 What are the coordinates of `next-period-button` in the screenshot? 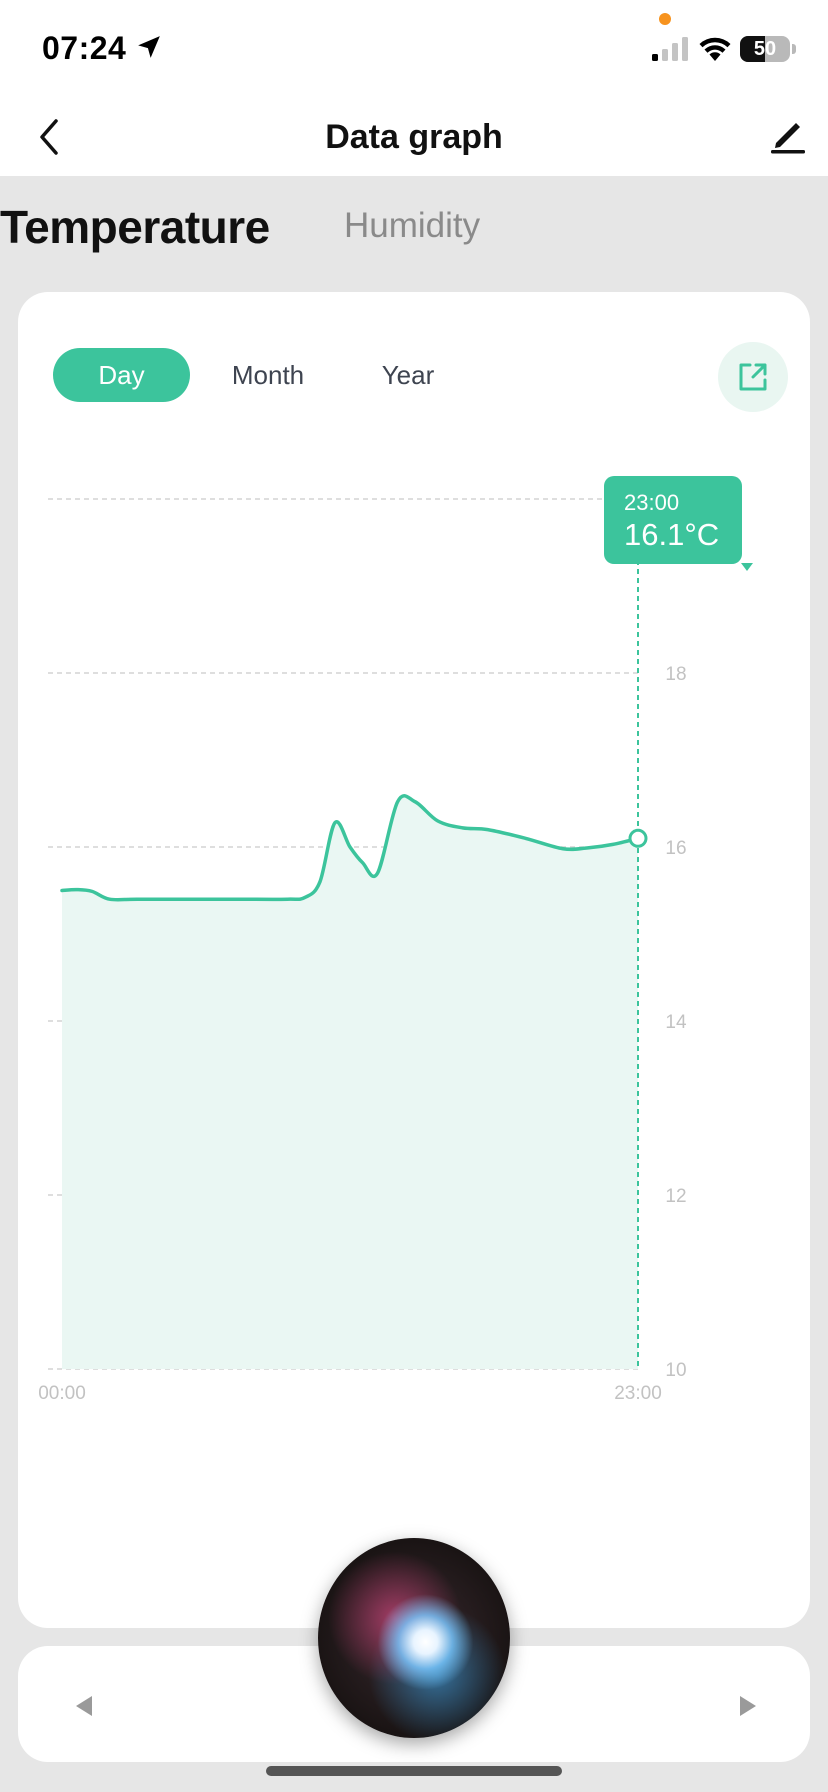 It's located at (748, 1706).